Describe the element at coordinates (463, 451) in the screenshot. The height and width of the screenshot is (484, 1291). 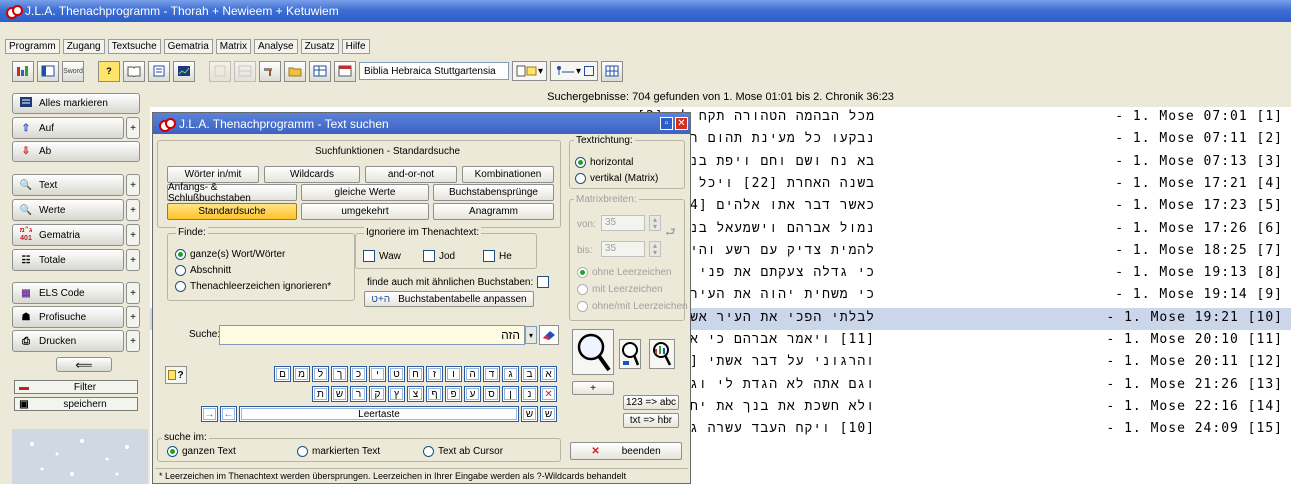
I see `scope-from-cursor-radio: Text ab Cursor` at that location.